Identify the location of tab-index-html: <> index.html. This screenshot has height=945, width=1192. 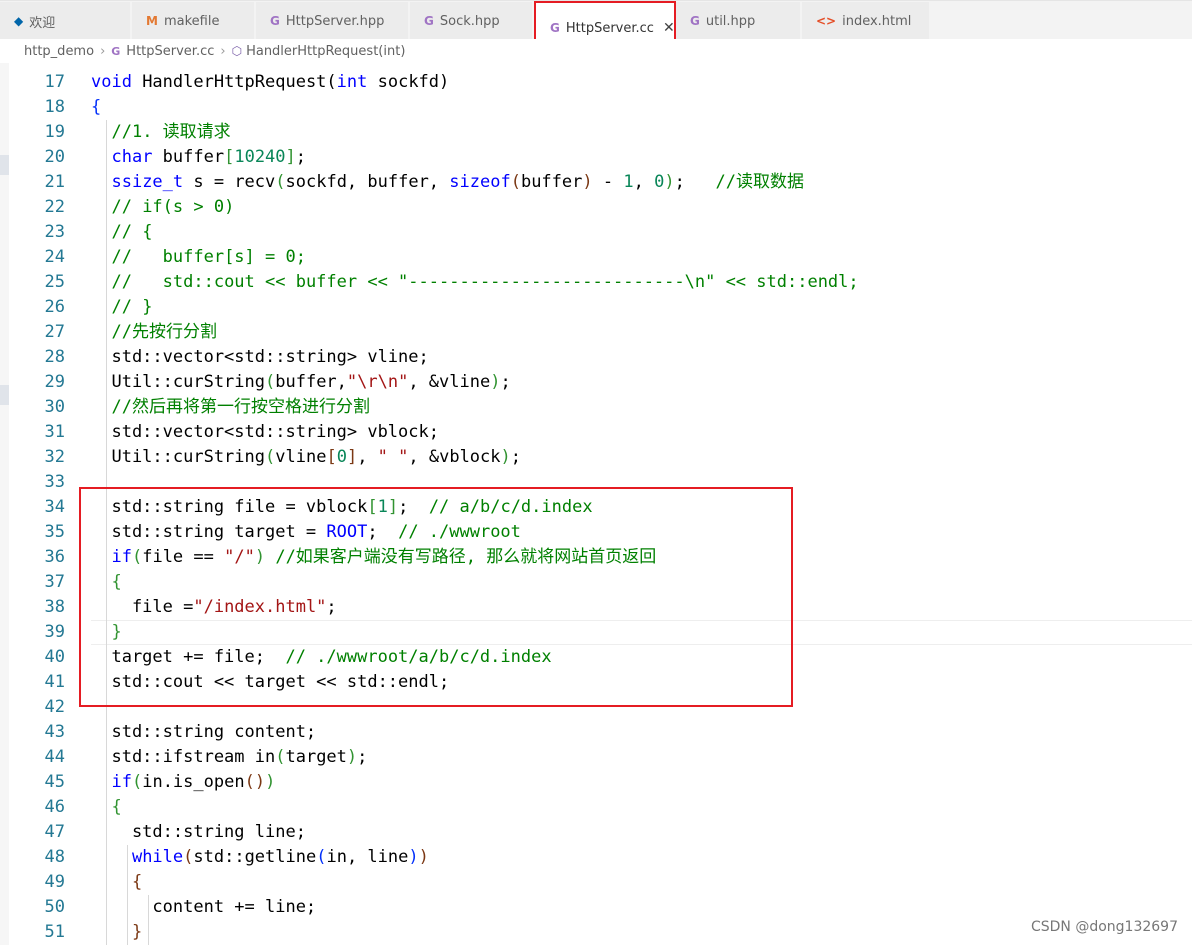
(866, 21).